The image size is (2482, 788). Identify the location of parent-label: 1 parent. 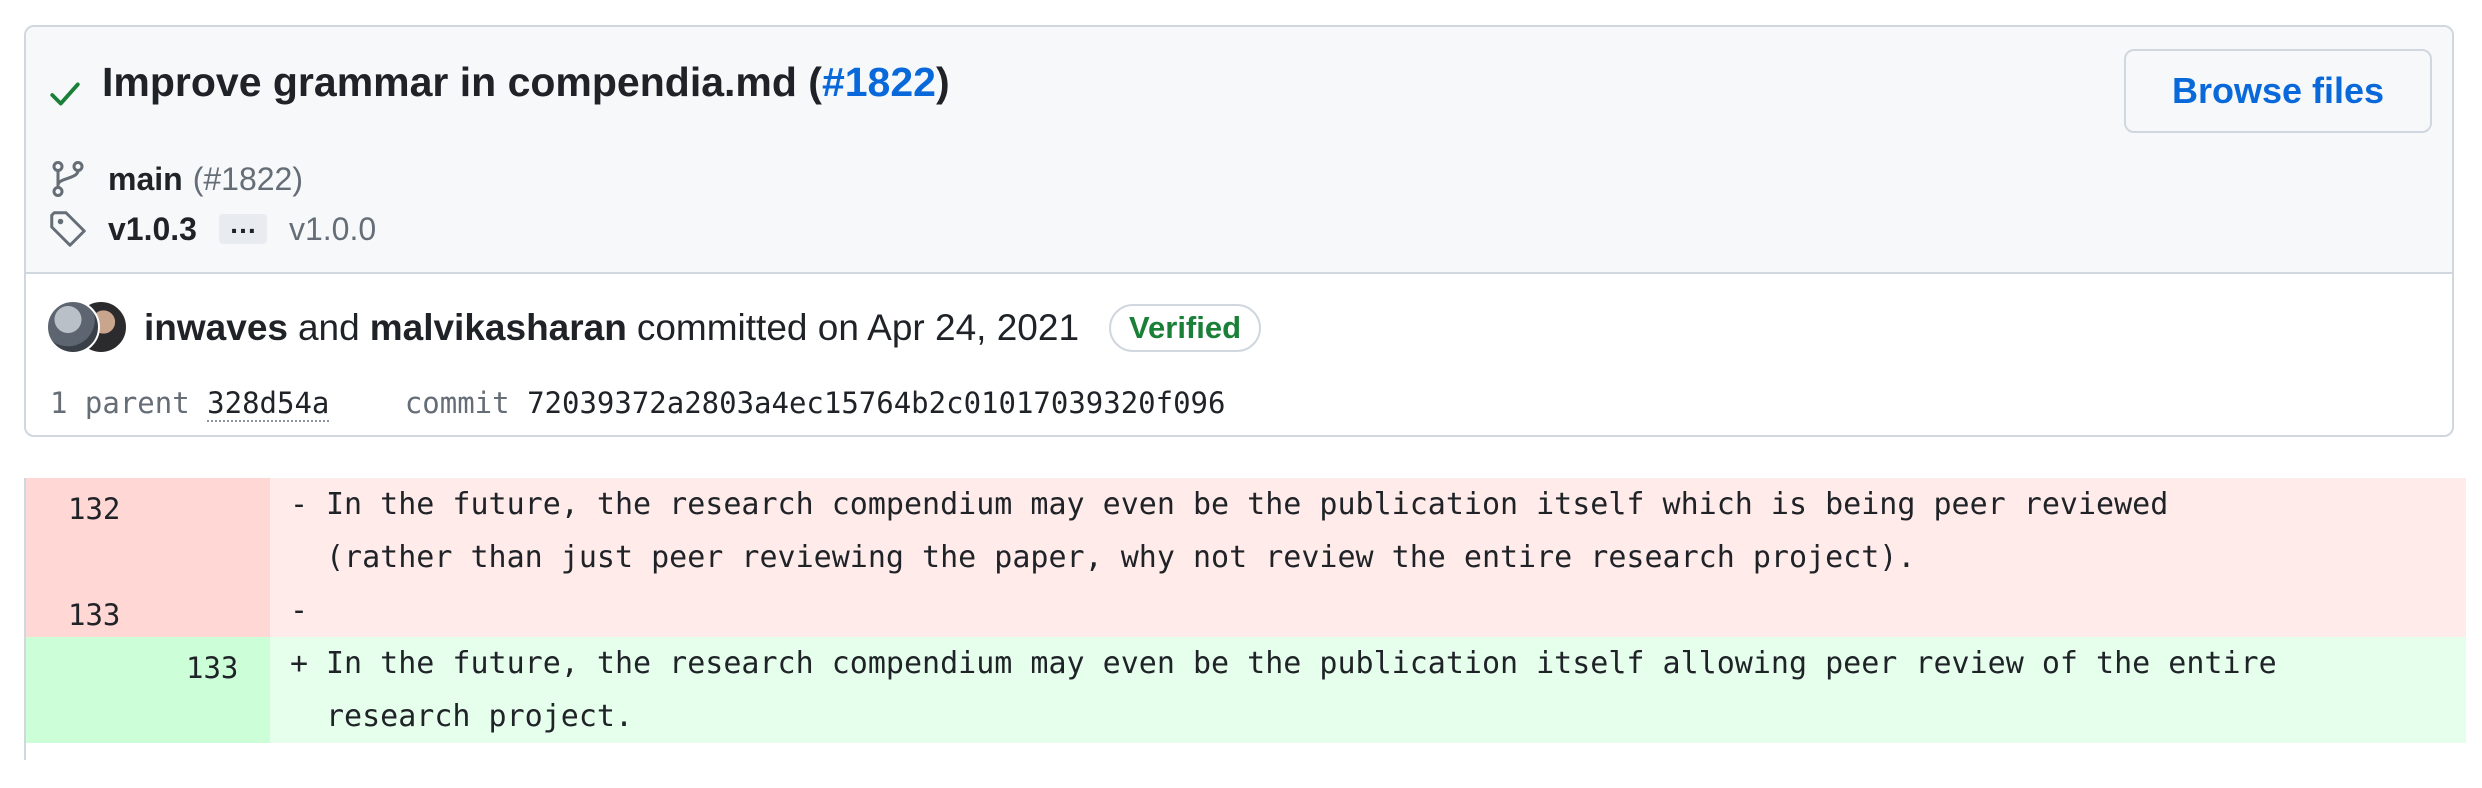
(120, 403).